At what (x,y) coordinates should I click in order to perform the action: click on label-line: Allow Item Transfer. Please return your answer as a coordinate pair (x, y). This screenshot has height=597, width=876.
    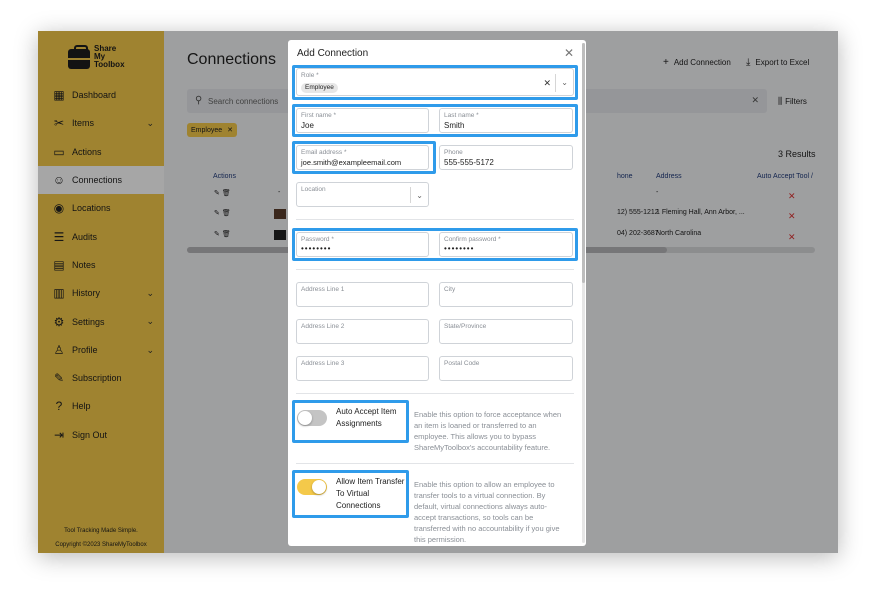
    Looking at the image, I should click on (370, 481).